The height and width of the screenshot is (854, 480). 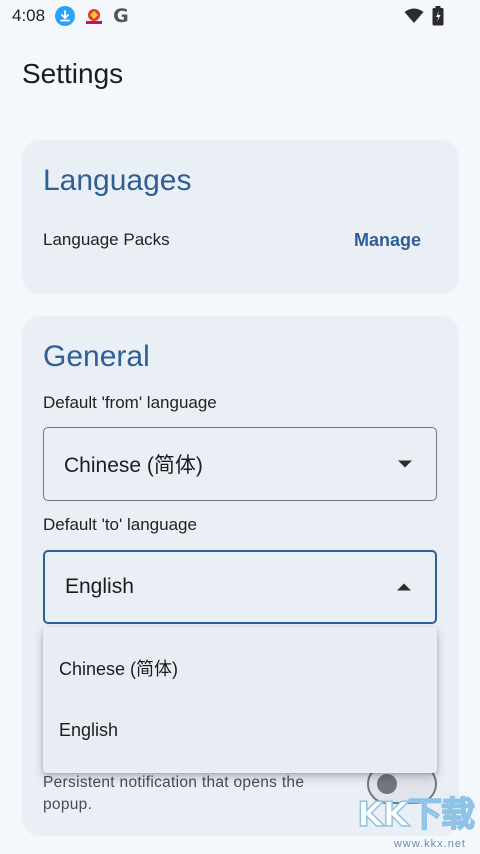 I want to click on dropdown-arrow-down-icon, so click(x=405, y=464).